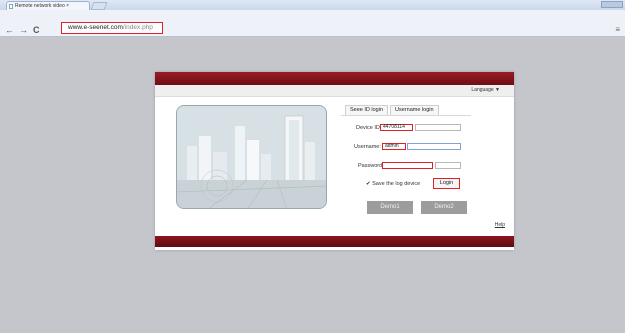  What do you see at coordinates (11, 6) in the screenshot?
I see `page-icon` at bounding box center [11, 6].